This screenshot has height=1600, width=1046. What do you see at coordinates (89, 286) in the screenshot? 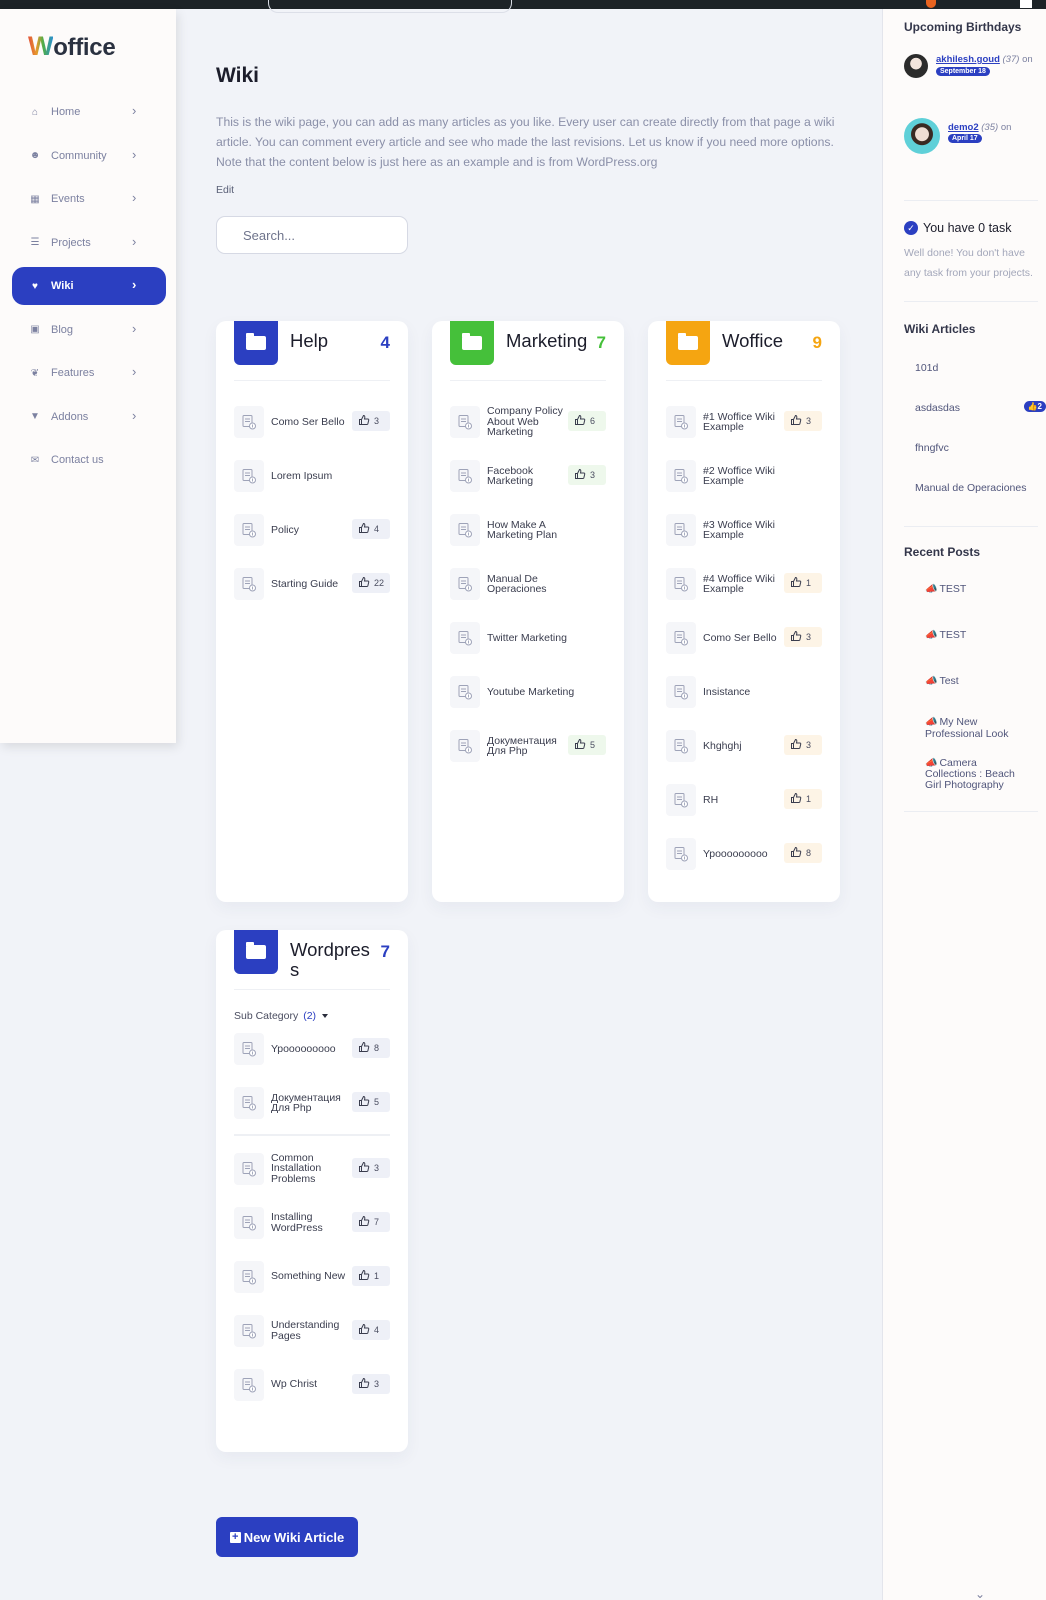
I see `sidebar-item-wiki: ♥ Wiki ›` at bounding box center [89, 286].